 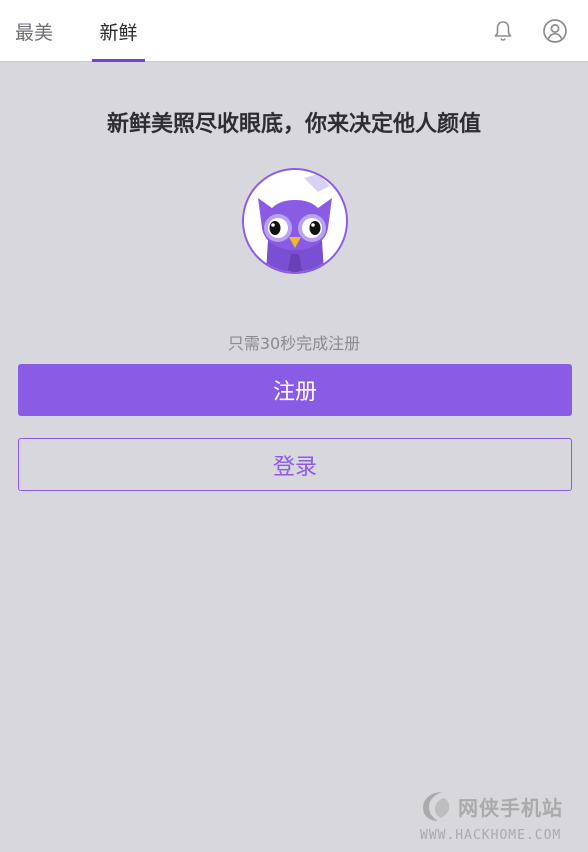 I want to click on watermark-logo-icon, so click(x=436, y=806).